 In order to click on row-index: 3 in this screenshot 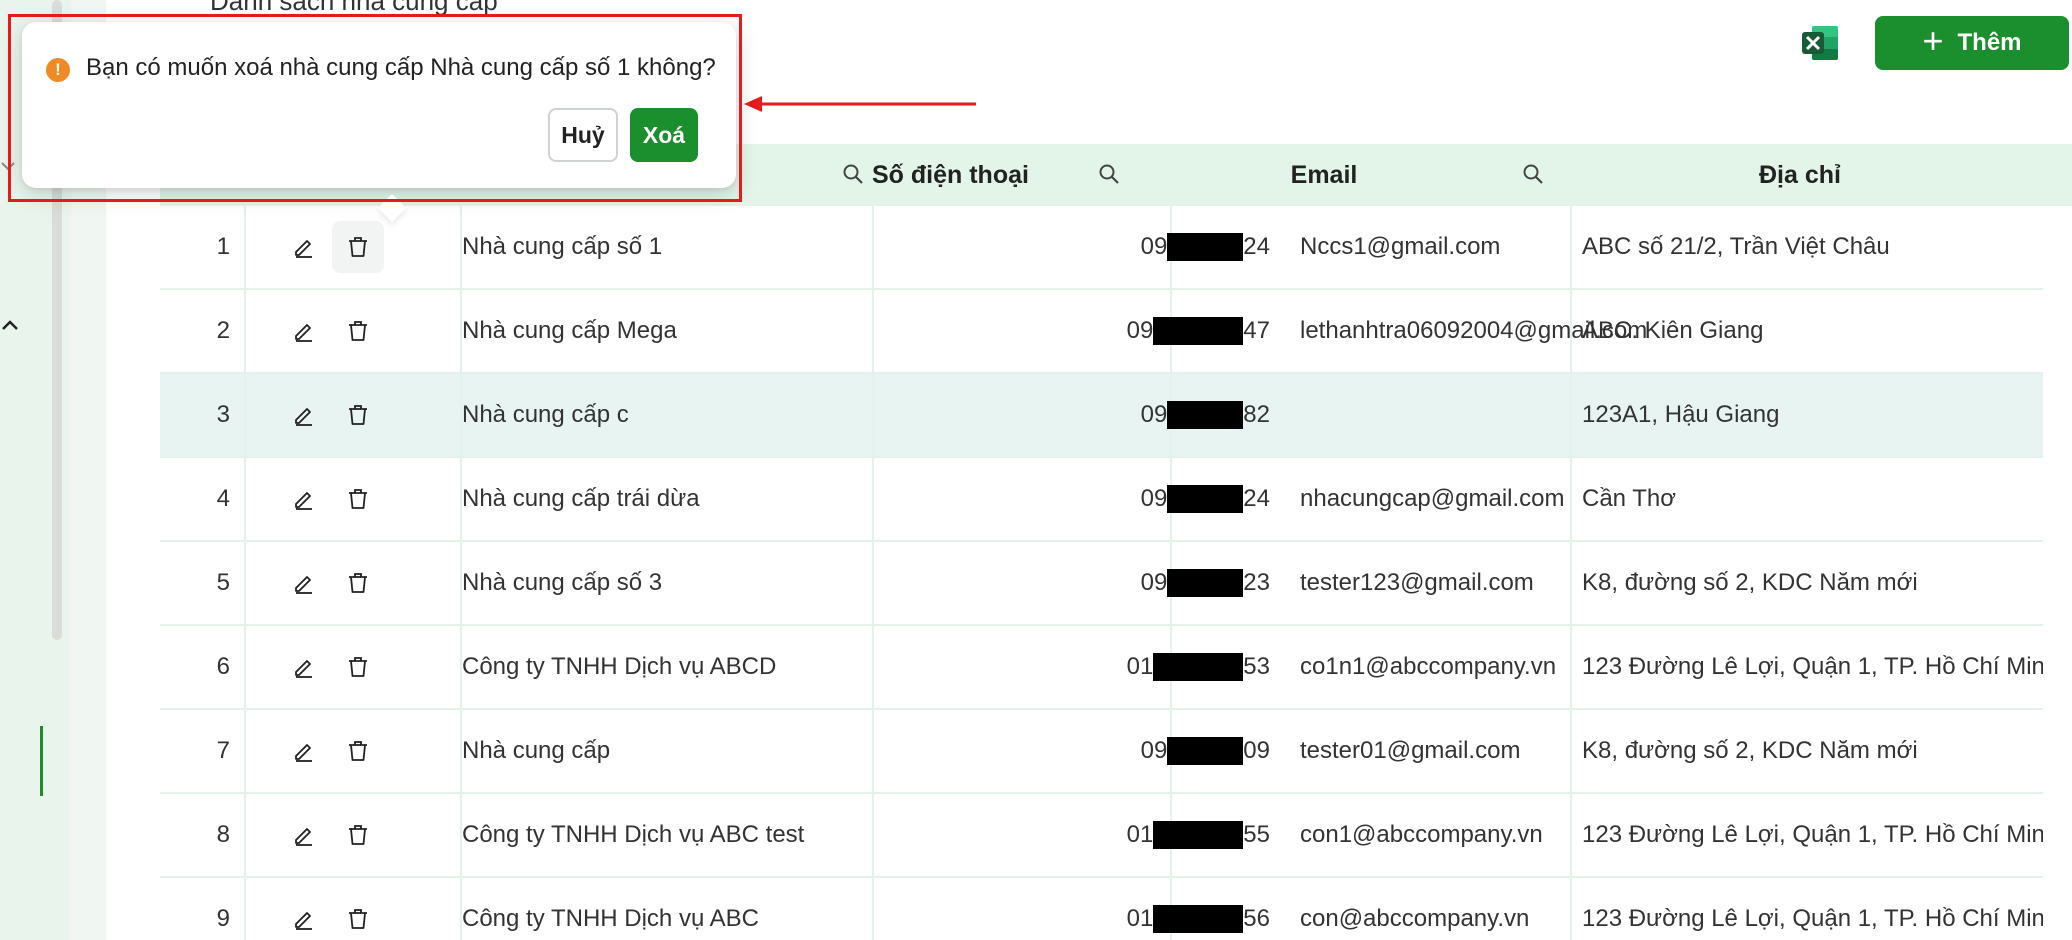, I will do `click(223, 414)`.